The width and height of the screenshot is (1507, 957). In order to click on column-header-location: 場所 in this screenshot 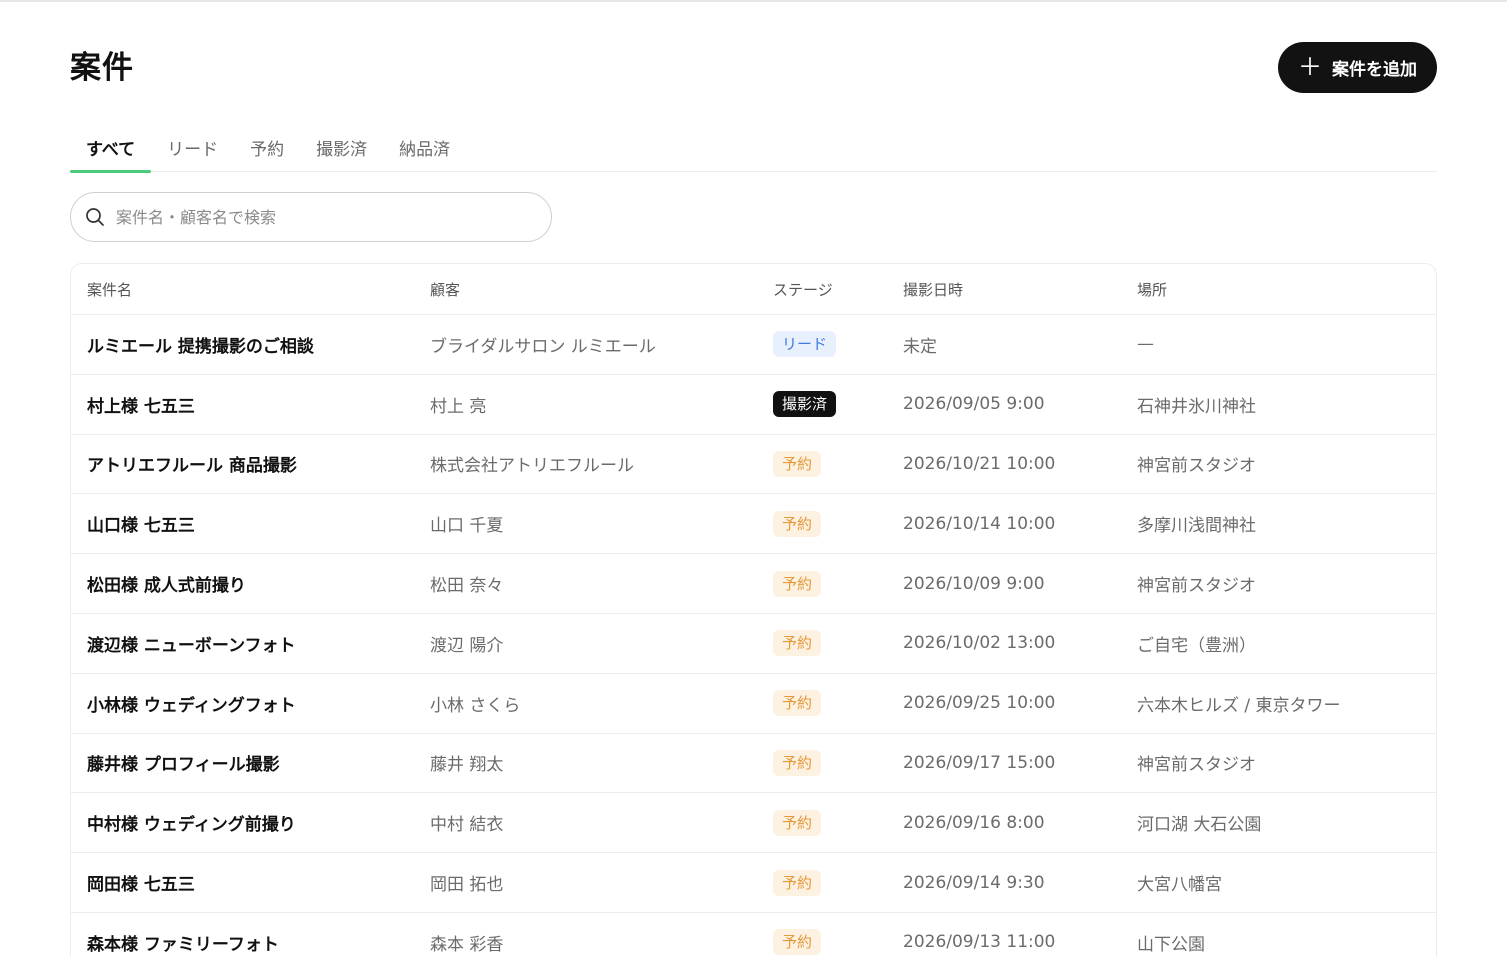, I will do `click(1152, 289)`.